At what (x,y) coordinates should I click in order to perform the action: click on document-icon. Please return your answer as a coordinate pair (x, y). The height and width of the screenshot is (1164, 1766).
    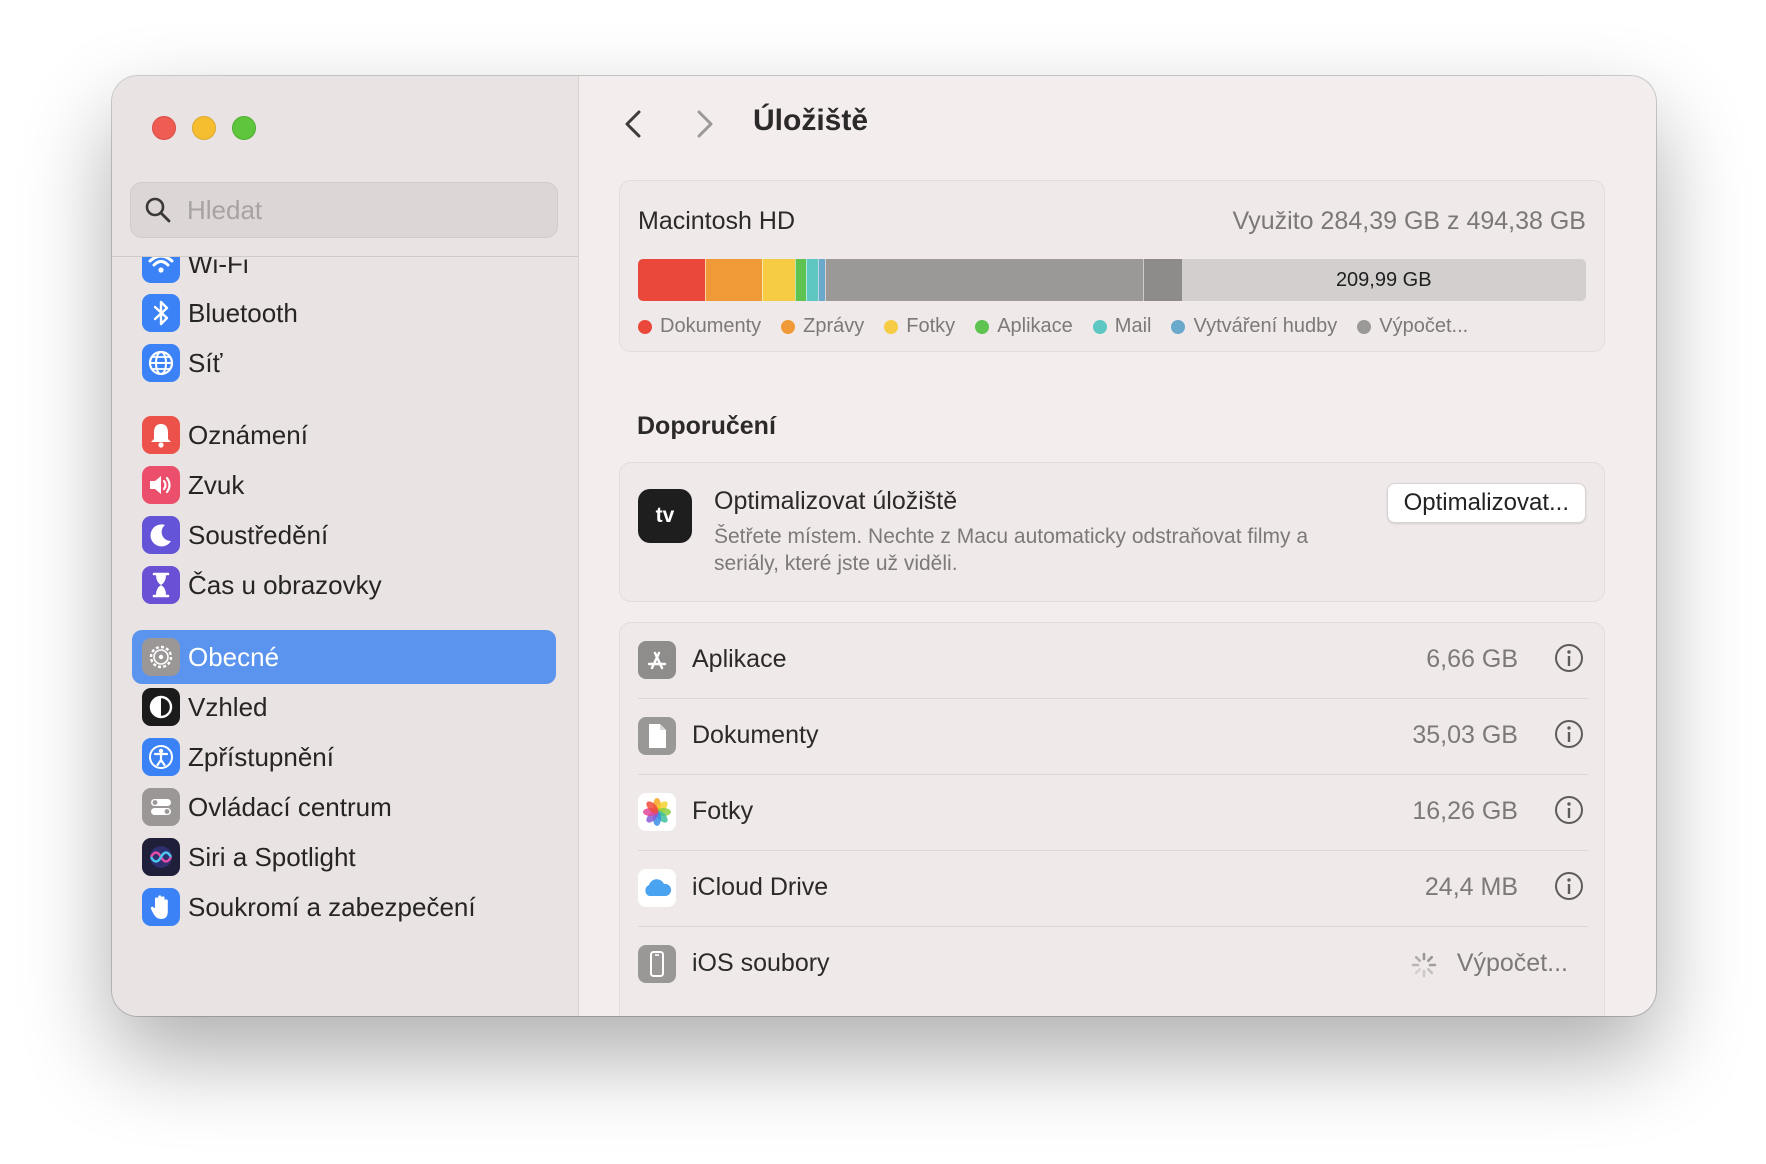
    Looking at the image, I should click on (657, 736).